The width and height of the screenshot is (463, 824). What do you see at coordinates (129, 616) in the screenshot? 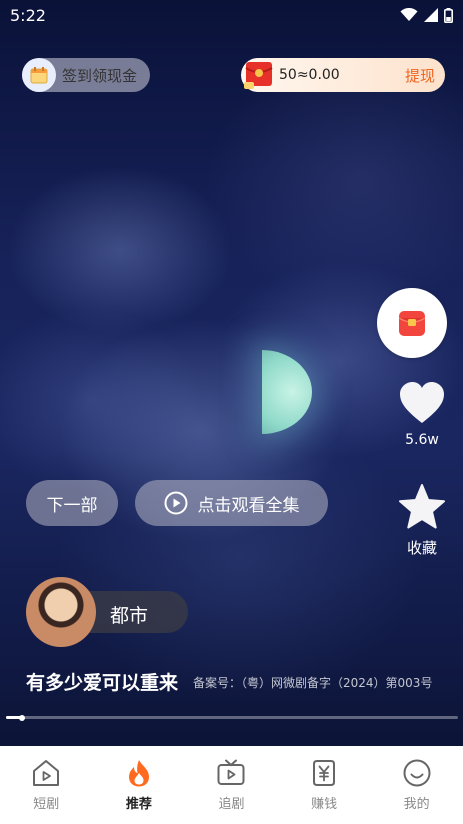
I see `genre-label: 都市` at bounding box center [129, 616].